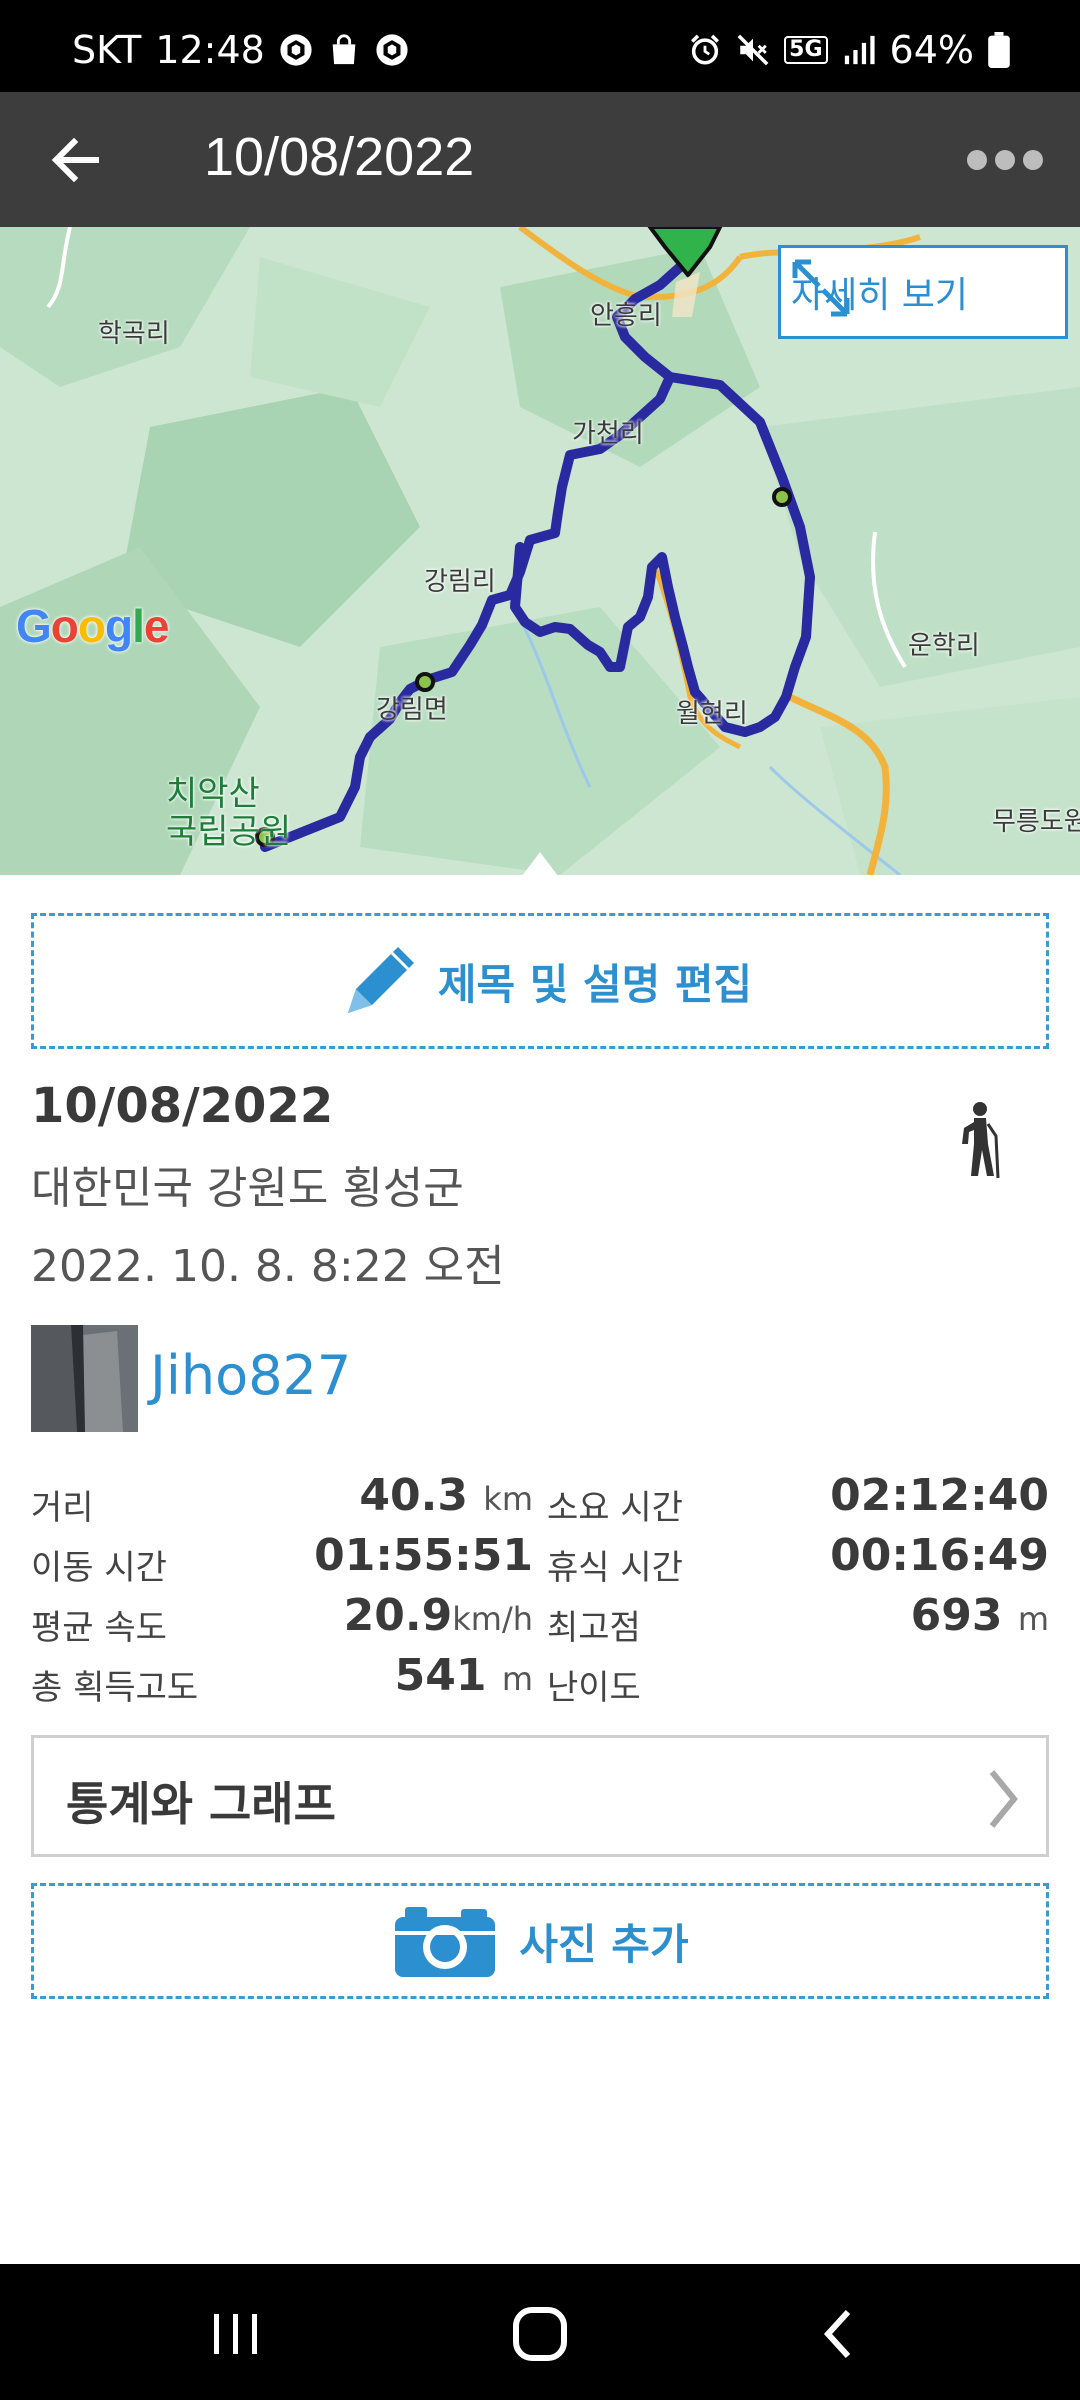  I want to click on add-photo-label: 사진 추가, so click(604, 1944).